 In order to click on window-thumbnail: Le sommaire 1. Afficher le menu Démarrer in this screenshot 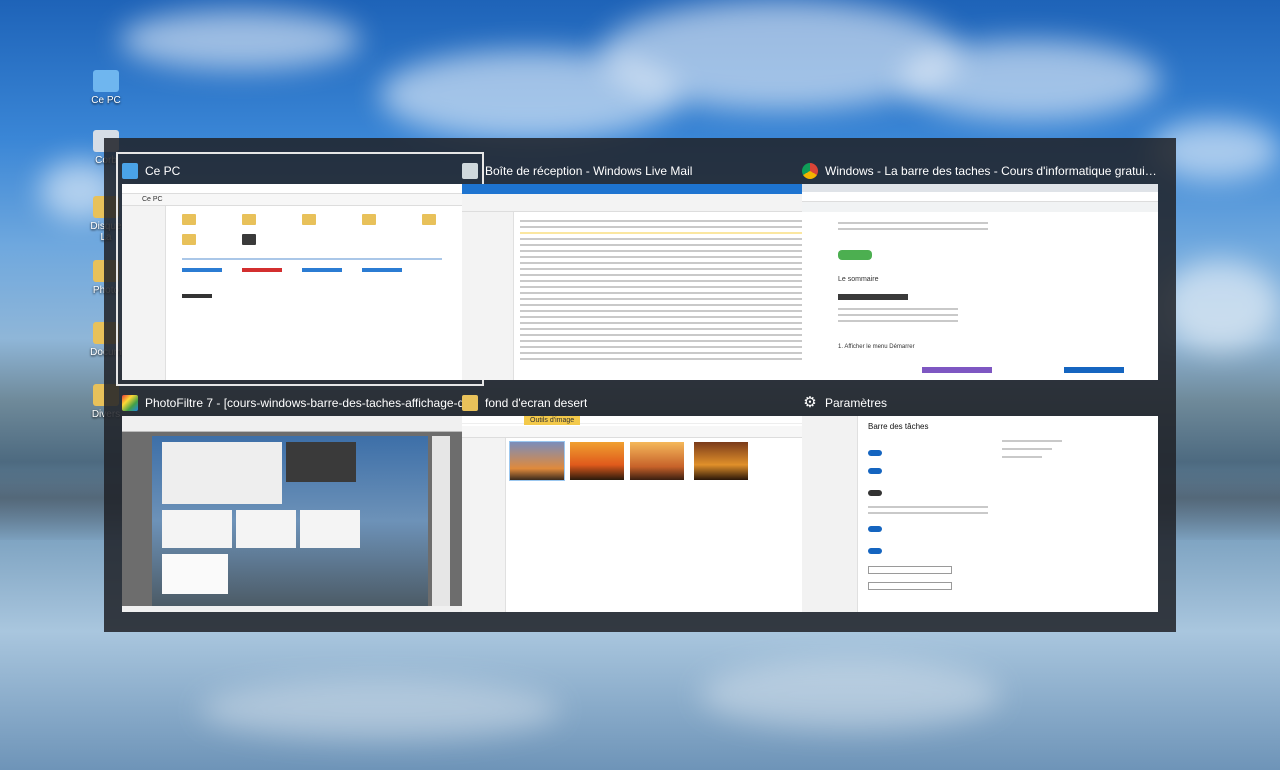, I will do `click(980, 282)`.